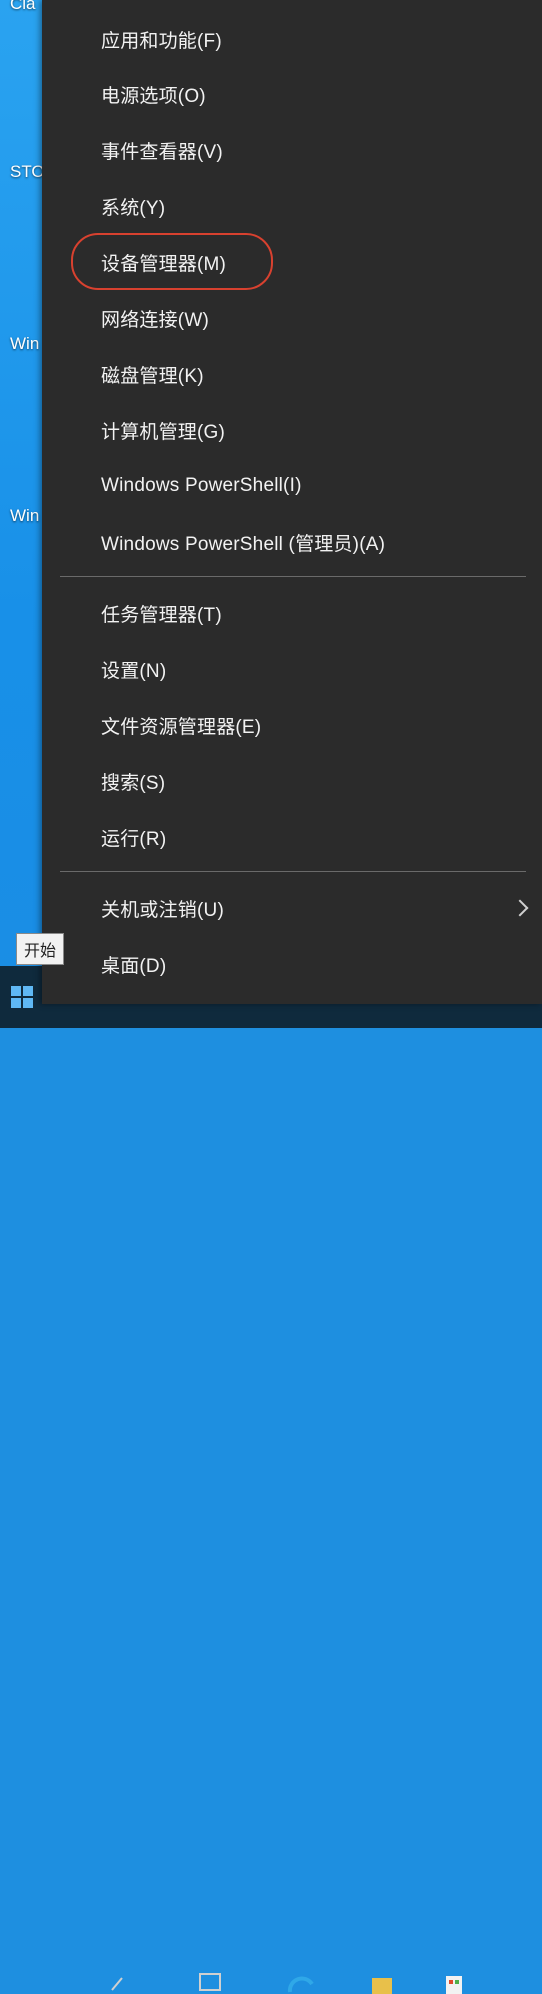 This screenshot has width=542, height=1994. Describe the element at coordinates (122, 1980) in the screenshot. I see `taskbar-app-icon` at that location.